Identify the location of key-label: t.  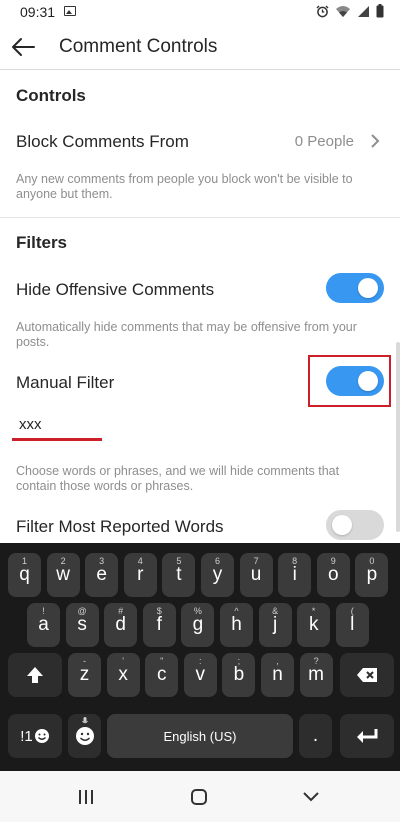
(179, 574).